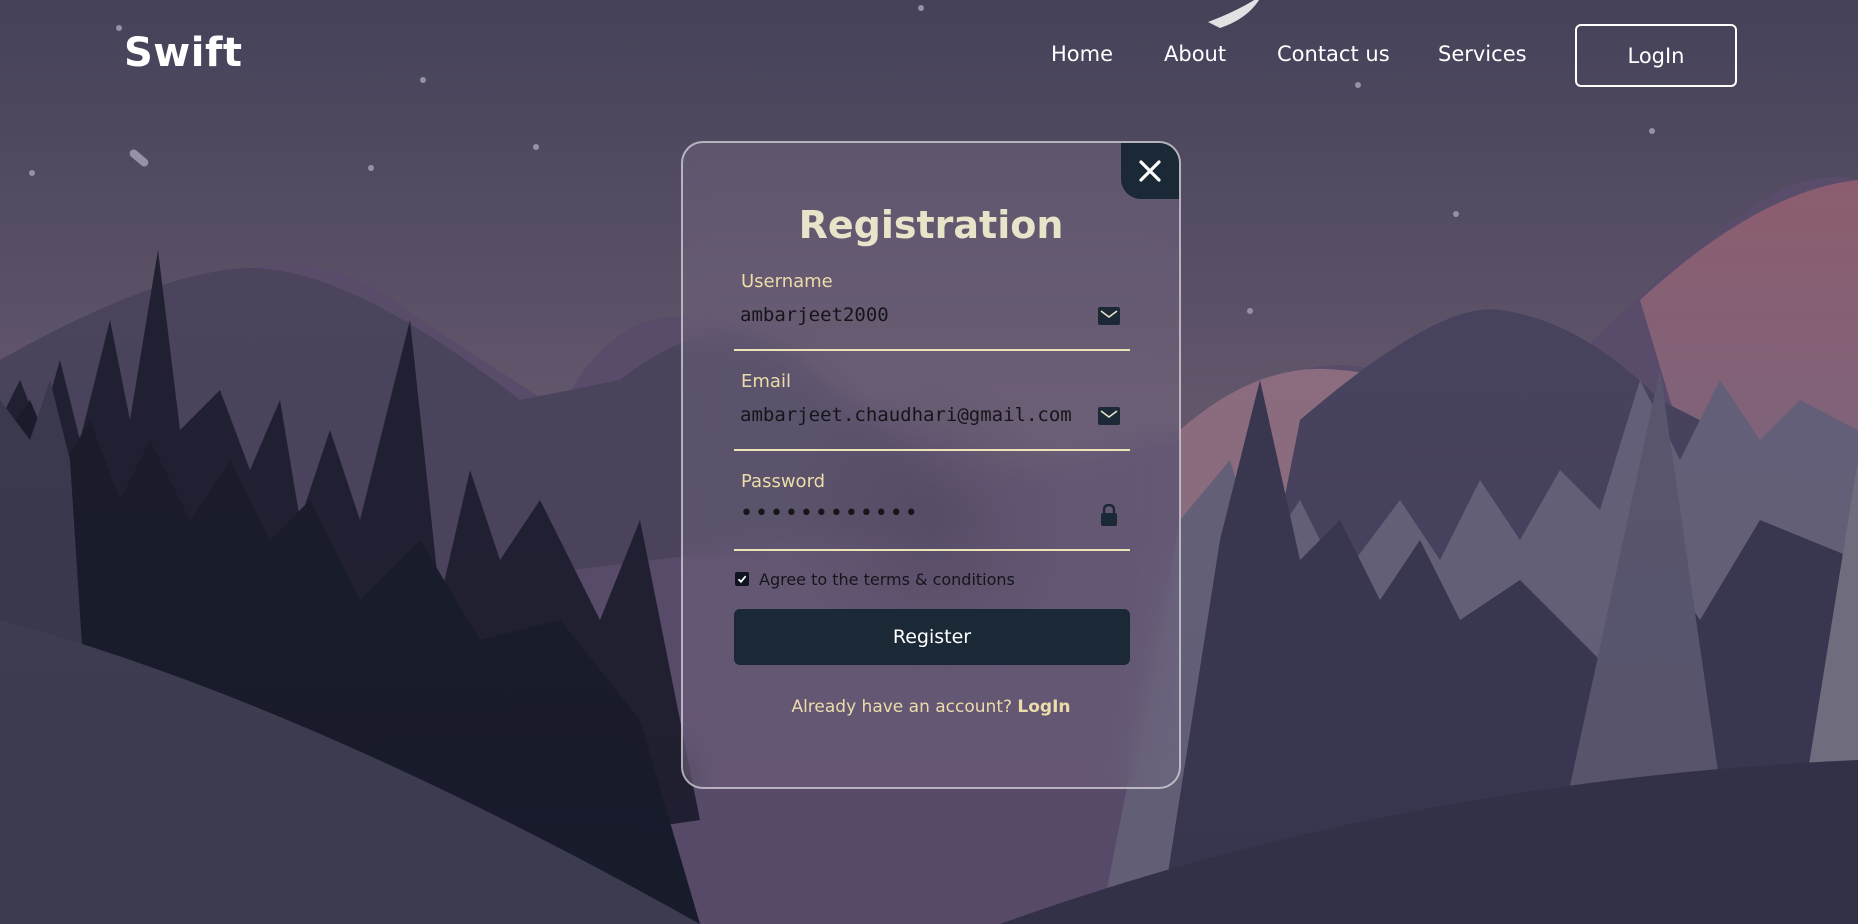 This screenshot has width=1858, height=924. I want to click on terms-checkbox, so click(742, 579).